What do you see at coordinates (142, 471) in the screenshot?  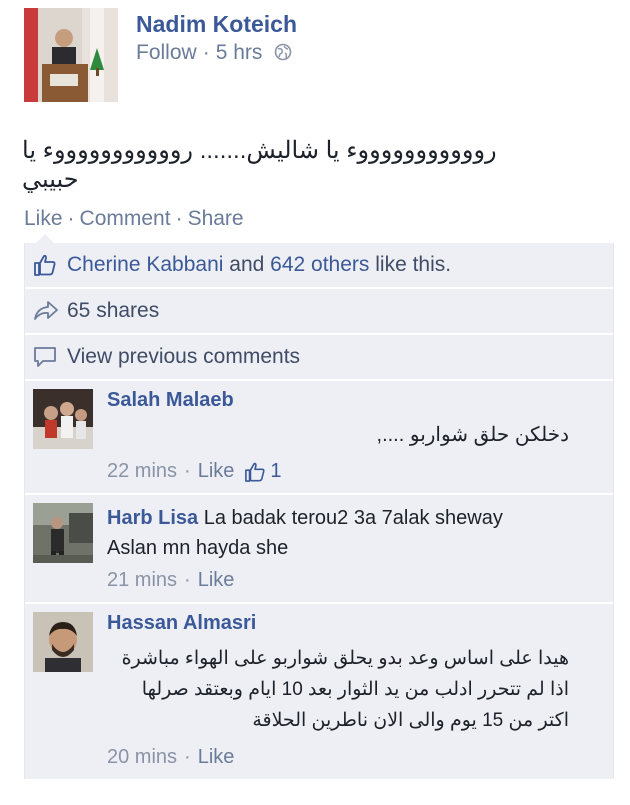 I see `comment-timestamp: 22 mins` at bounding box center [142, 471].